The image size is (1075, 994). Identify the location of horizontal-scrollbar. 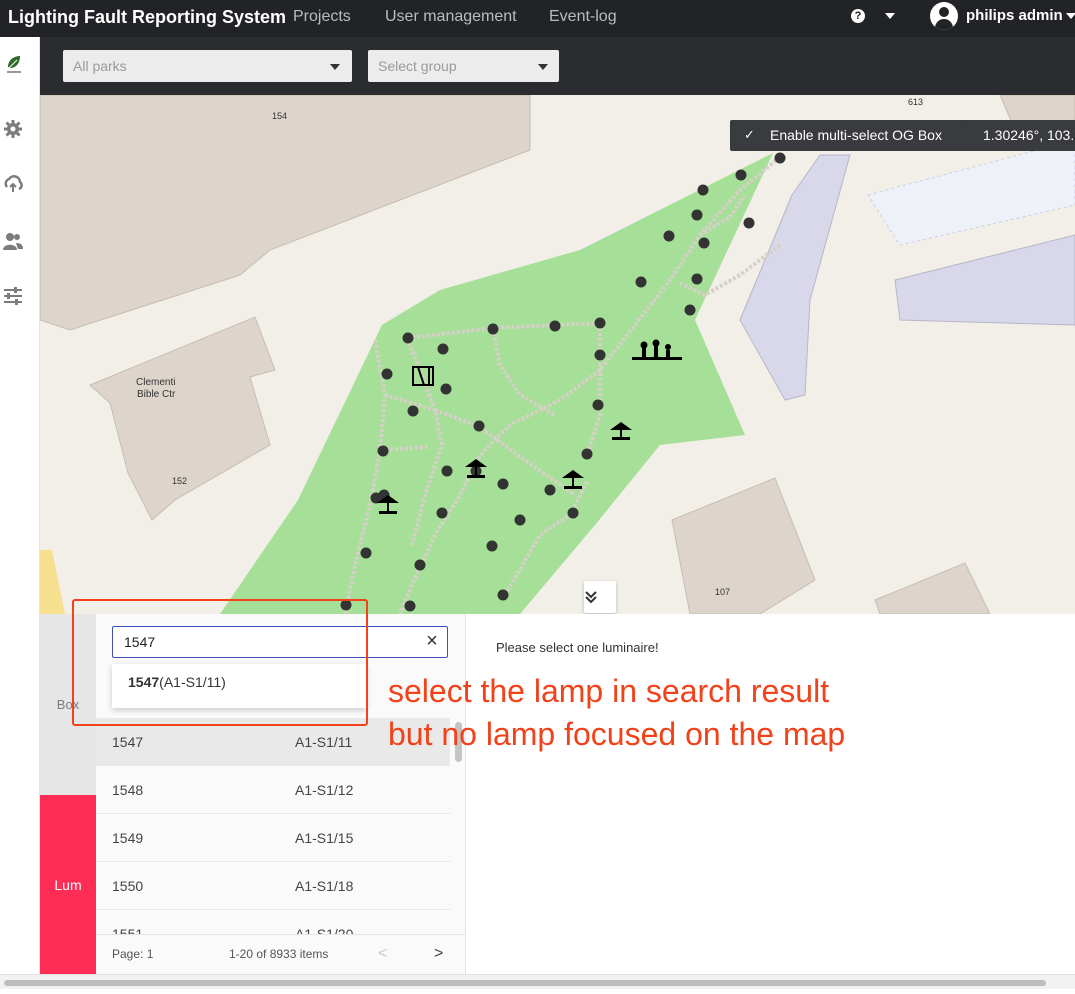
(537, 981).